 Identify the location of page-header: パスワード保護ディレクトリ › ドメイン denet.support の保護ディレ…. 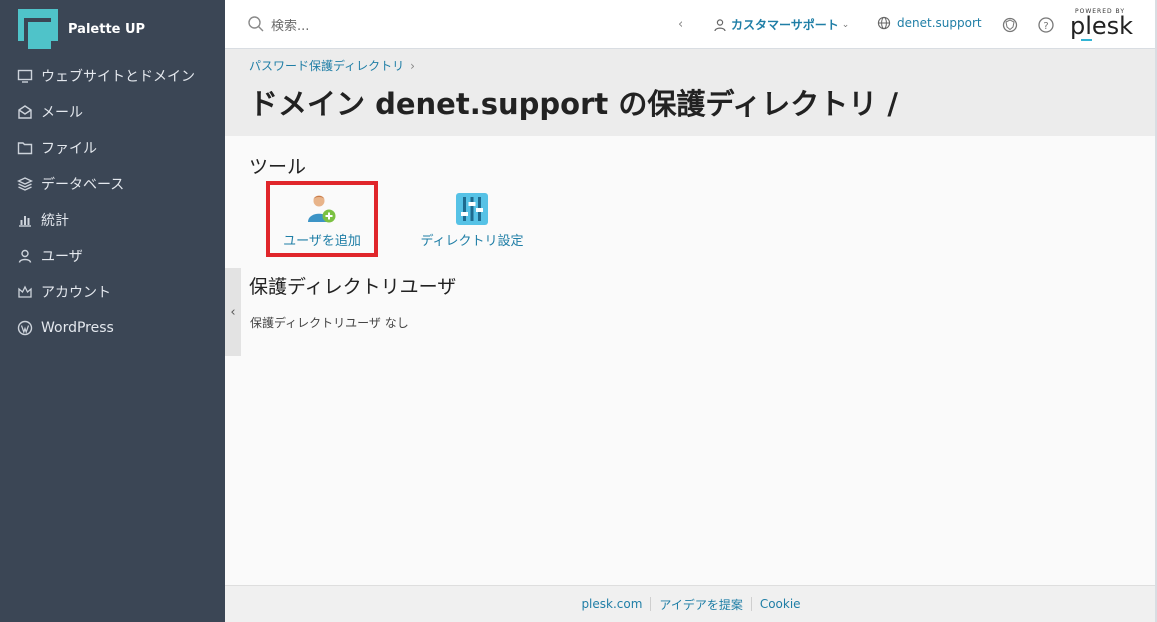
(691, 92).